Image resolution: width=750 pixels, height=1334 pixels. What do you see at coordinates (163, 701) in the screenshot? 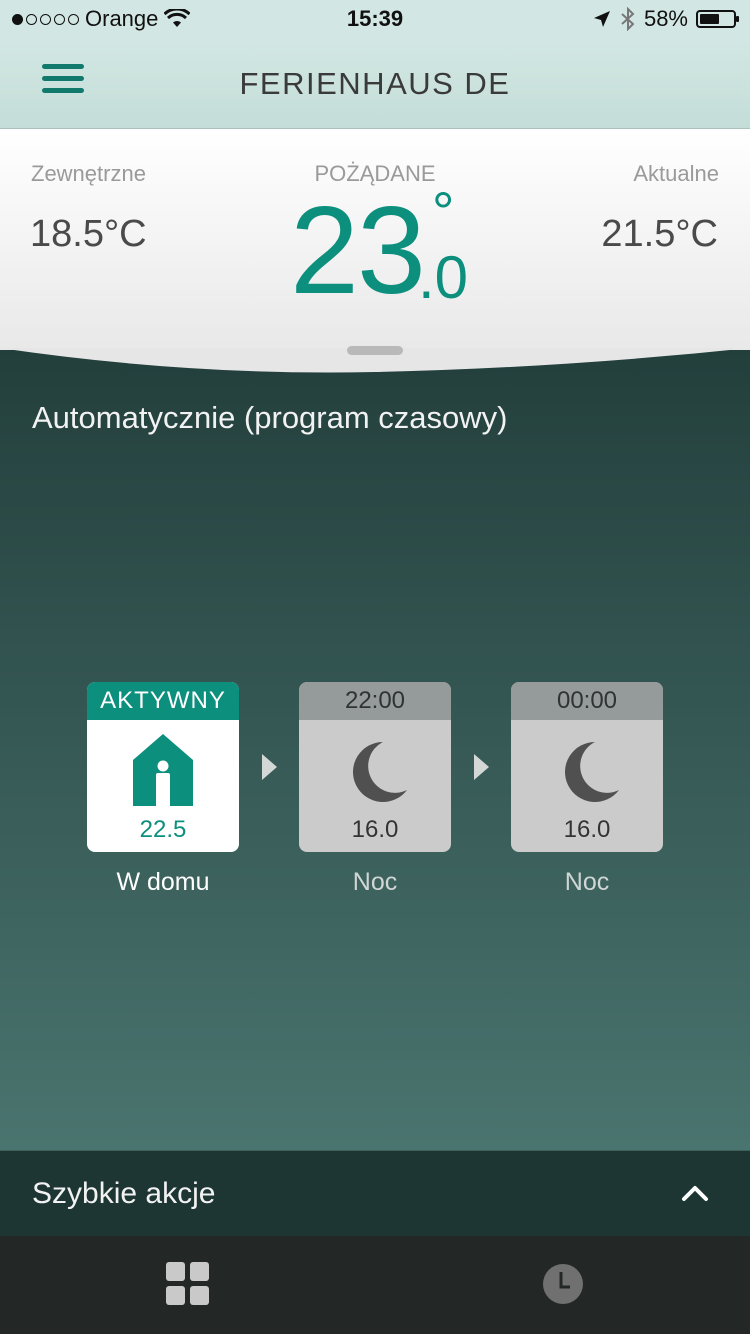
I see `tile-active-badge: AKTYWNY` at bounding box center [163, 701].